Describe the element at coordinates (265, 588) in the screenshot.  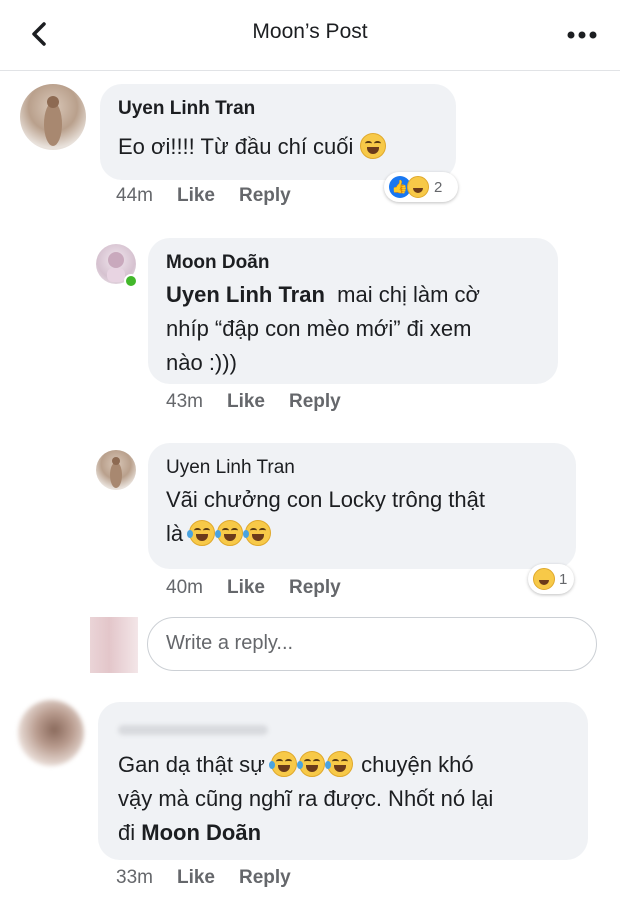
I see `comment-meta: 40m Like Reply` at that location.